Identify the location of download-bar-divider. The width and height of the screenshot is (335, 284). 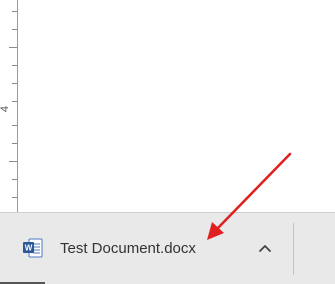
(293, 249).